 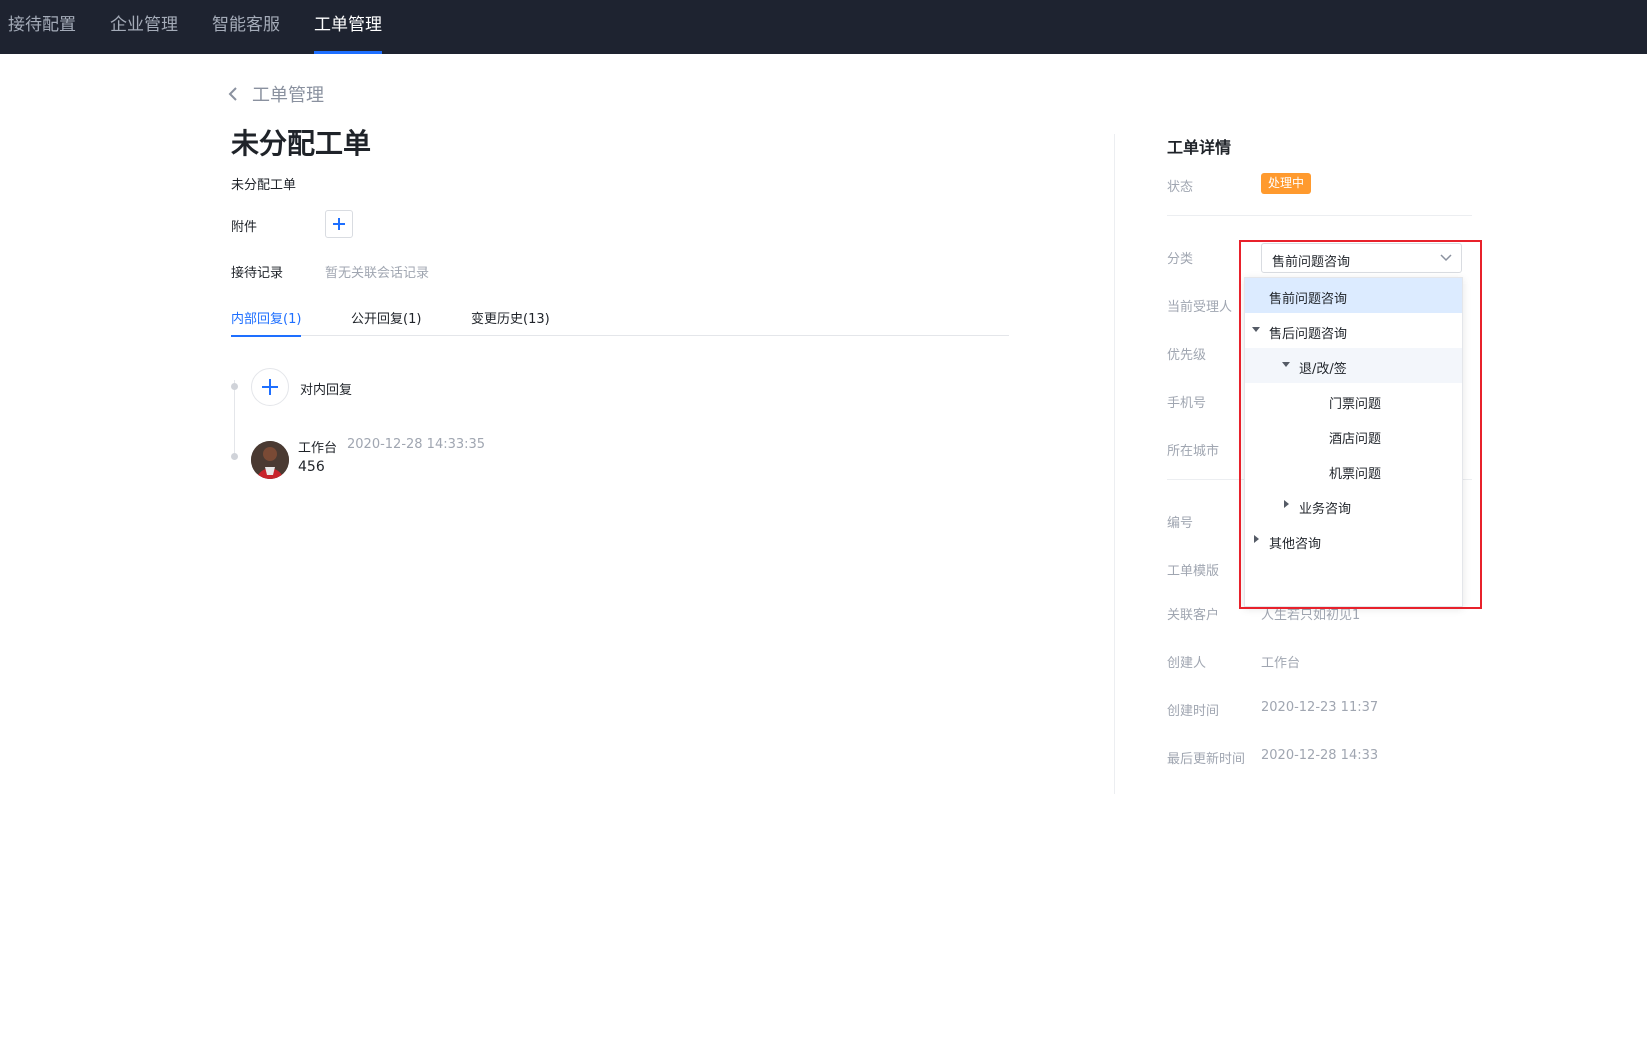 I want to click on category-option-presales: 售前问题咨询, so click(x=1353, y=295).